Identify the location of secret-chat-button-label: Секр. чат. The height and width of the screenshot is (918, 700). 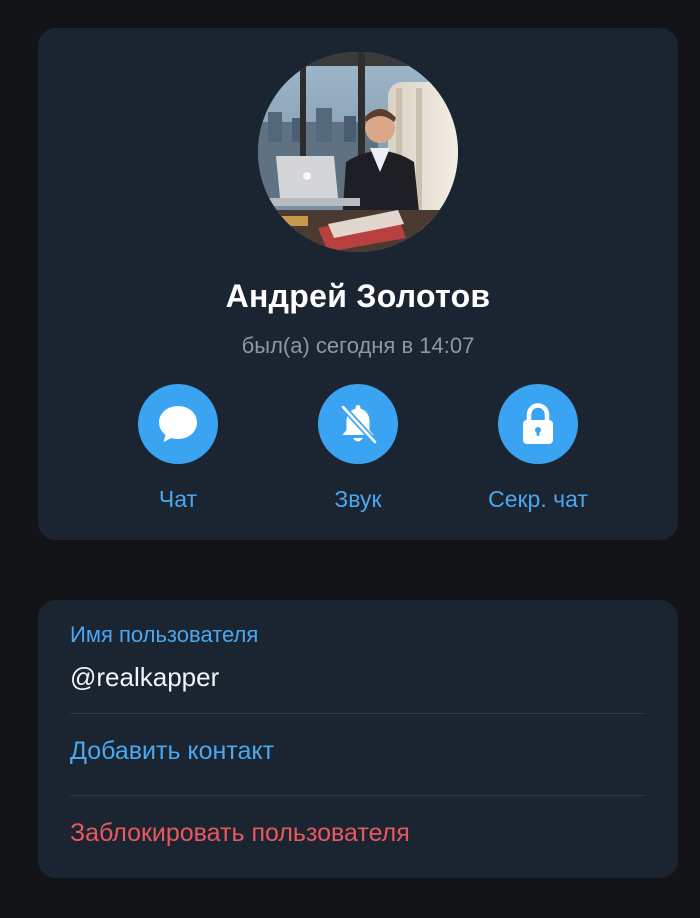
(538, 499).